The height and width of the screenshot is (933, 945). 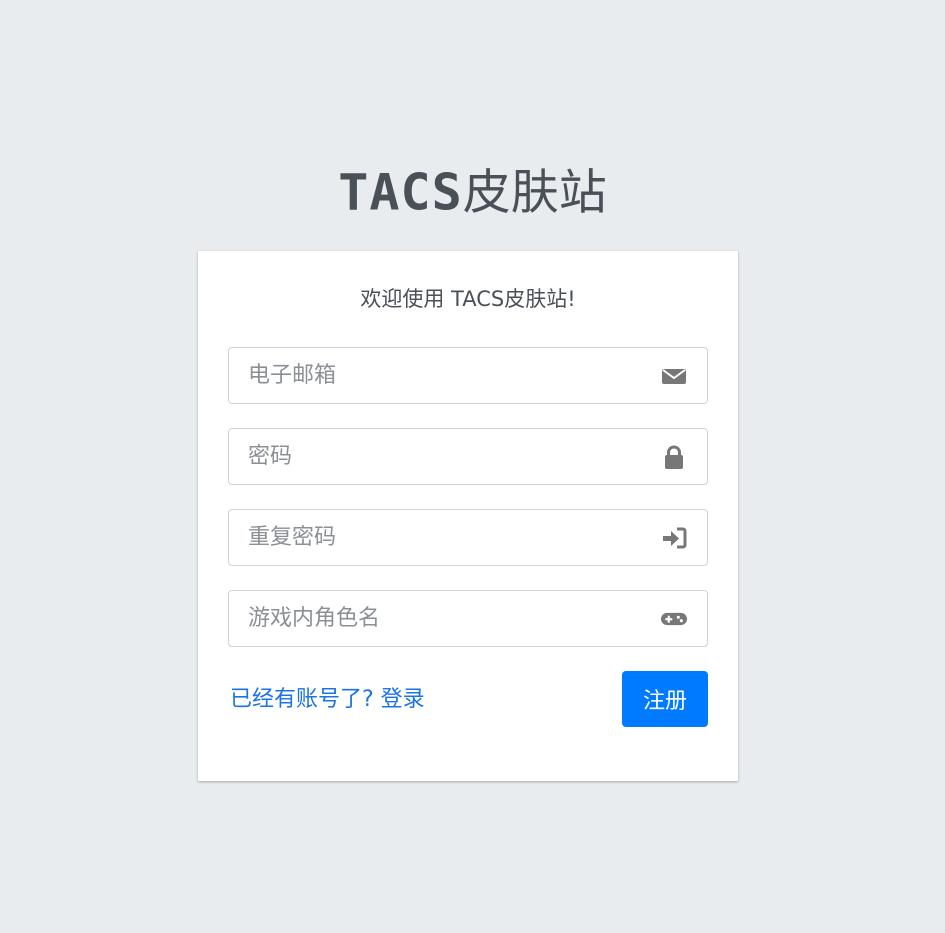 What do you see at coordinates (434, 456) in the screenshot?
I see `password-input` at bounding box center [434, 456].